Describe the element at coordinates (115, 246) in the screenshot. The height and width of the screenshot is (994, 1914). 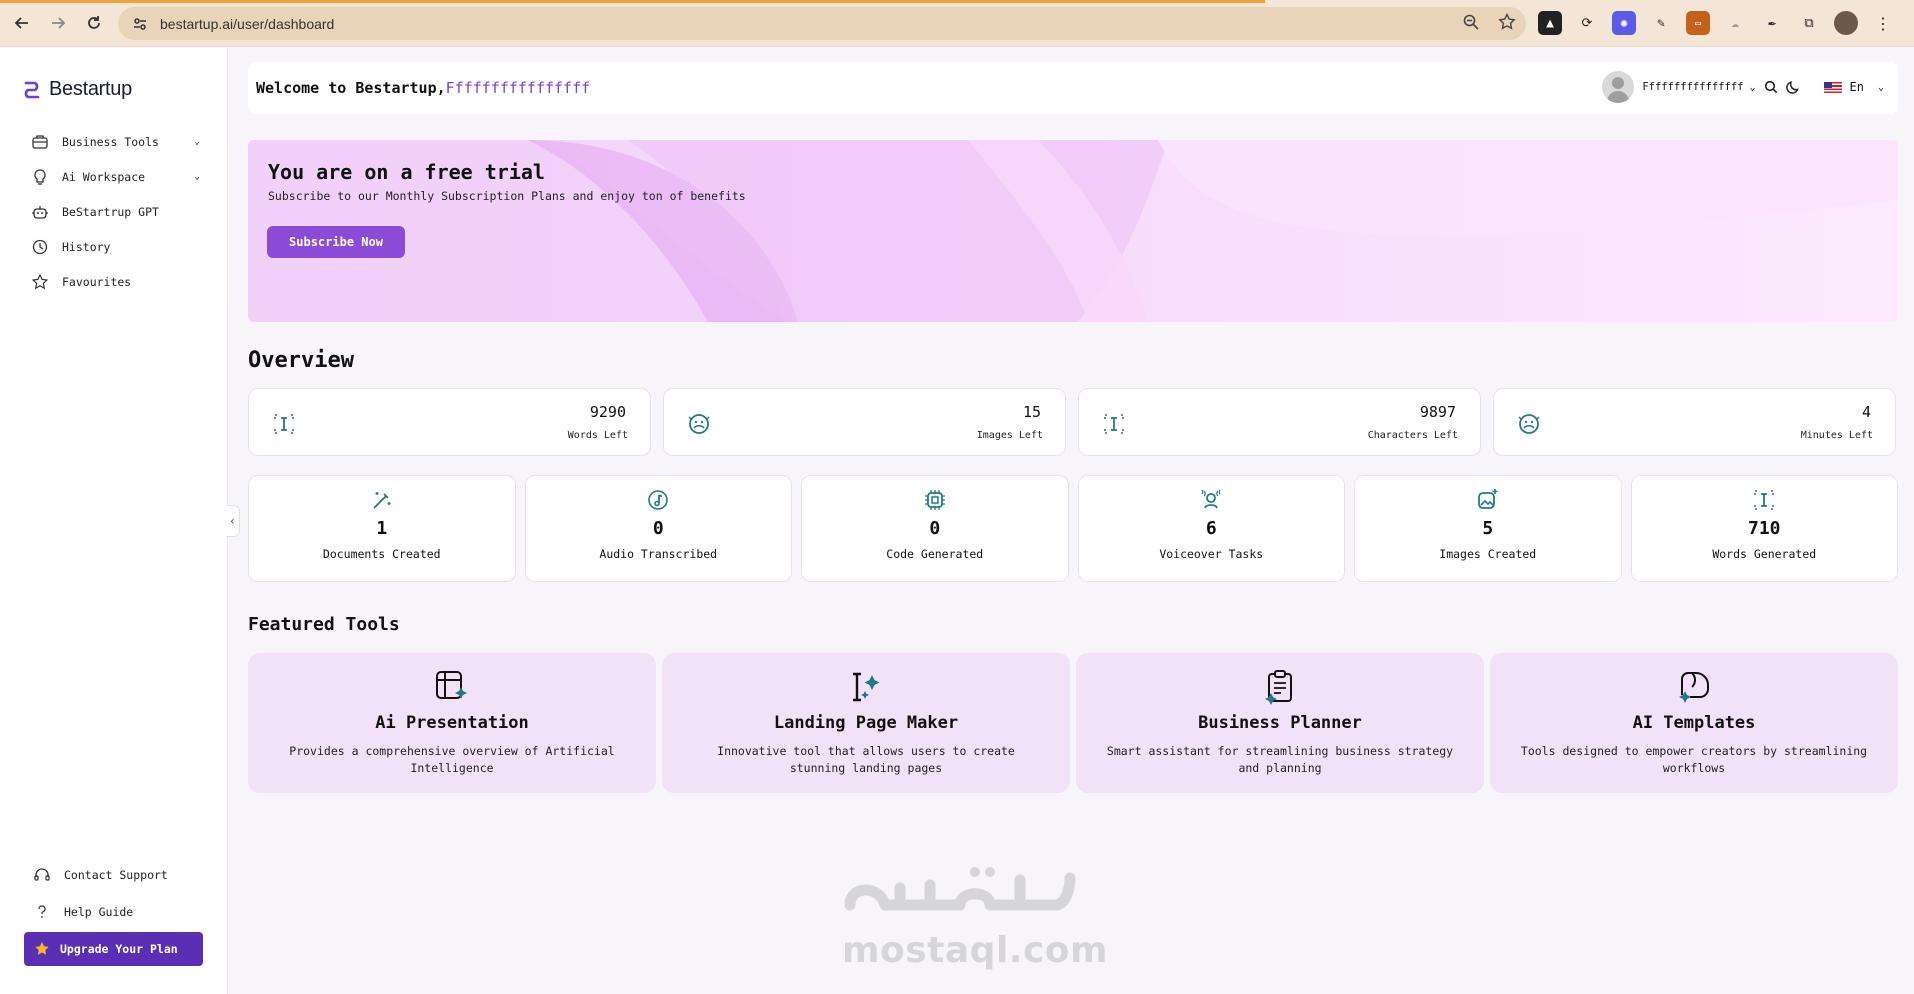
I see `sidebar-item-history: History` at that location.